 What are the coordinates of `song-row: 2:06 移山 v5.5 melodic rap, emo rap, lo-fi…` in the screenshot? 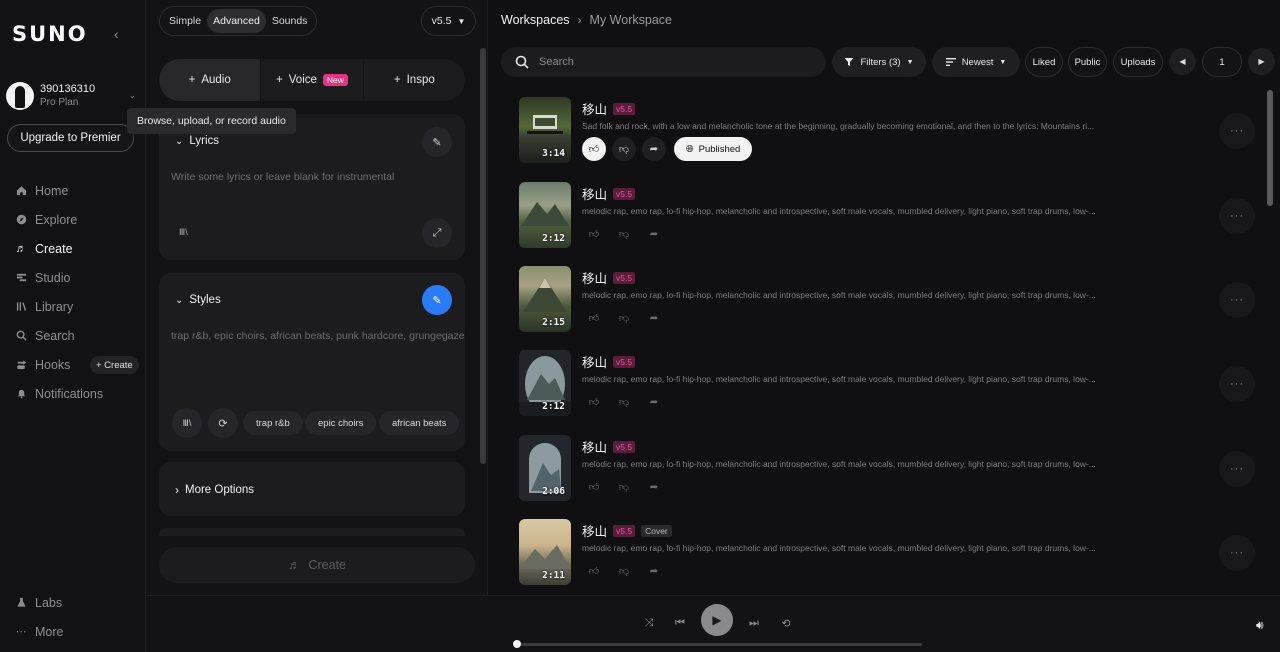 It's located at (889, 470).